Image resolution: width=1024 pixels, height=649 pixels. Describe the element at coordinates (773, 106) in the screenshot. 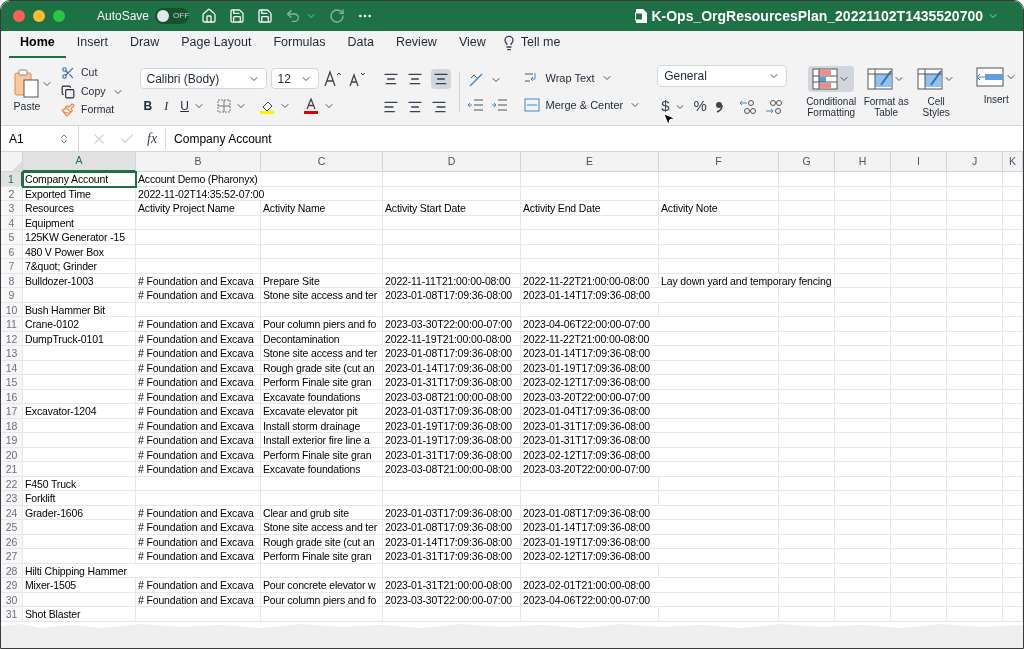

I see `decrease-decimal-icon` at that location.